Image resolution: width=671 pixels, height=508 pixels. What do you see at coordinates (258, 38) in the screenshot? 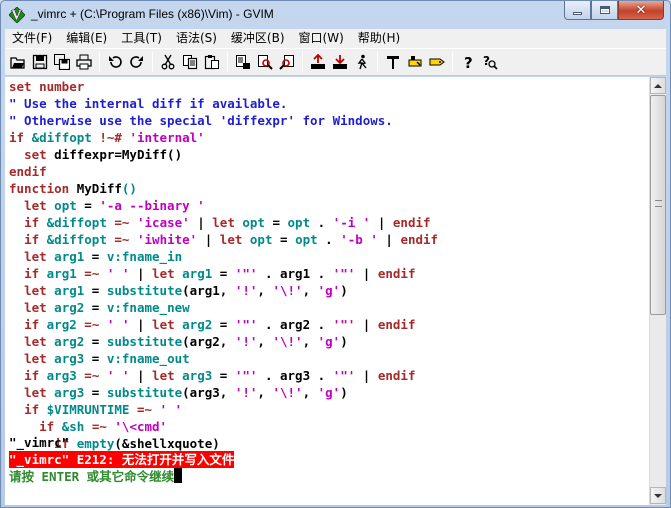
I see `menu-buffers: 缓冲区(B)` at bounding box center [258, 38].